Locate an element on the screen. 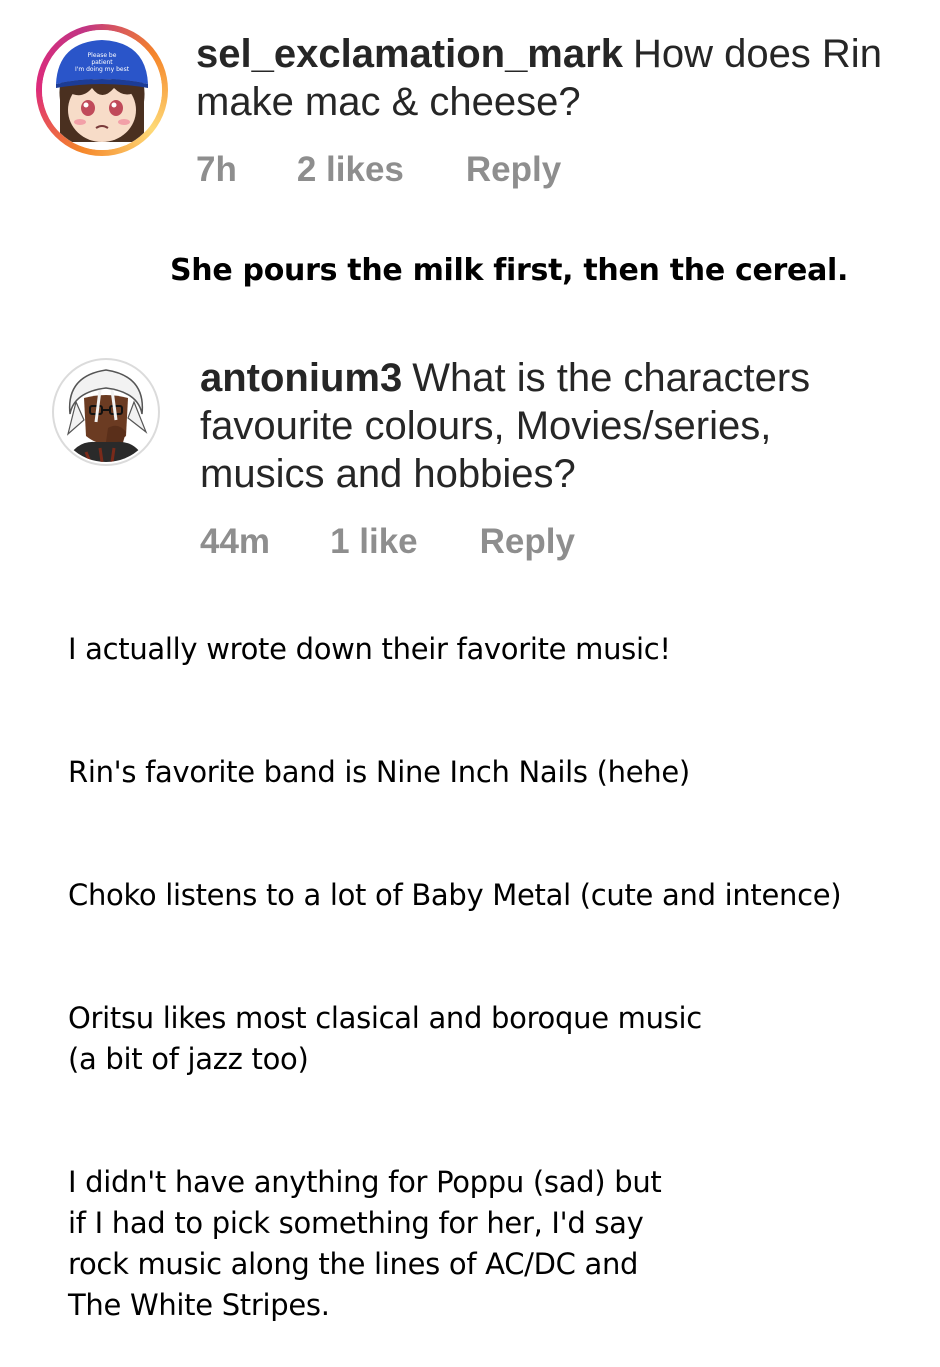  avatar is located at coordinates (106, 412).